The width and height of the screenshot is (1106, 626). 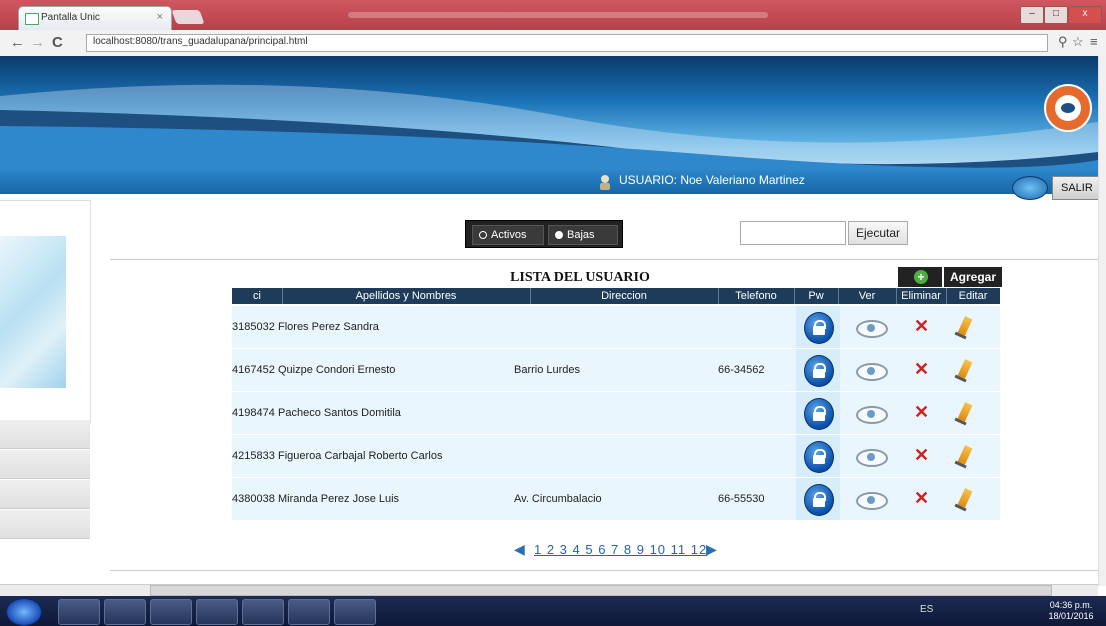 I want to click on cell-ci: 4215833, so click(x=253, y=456).